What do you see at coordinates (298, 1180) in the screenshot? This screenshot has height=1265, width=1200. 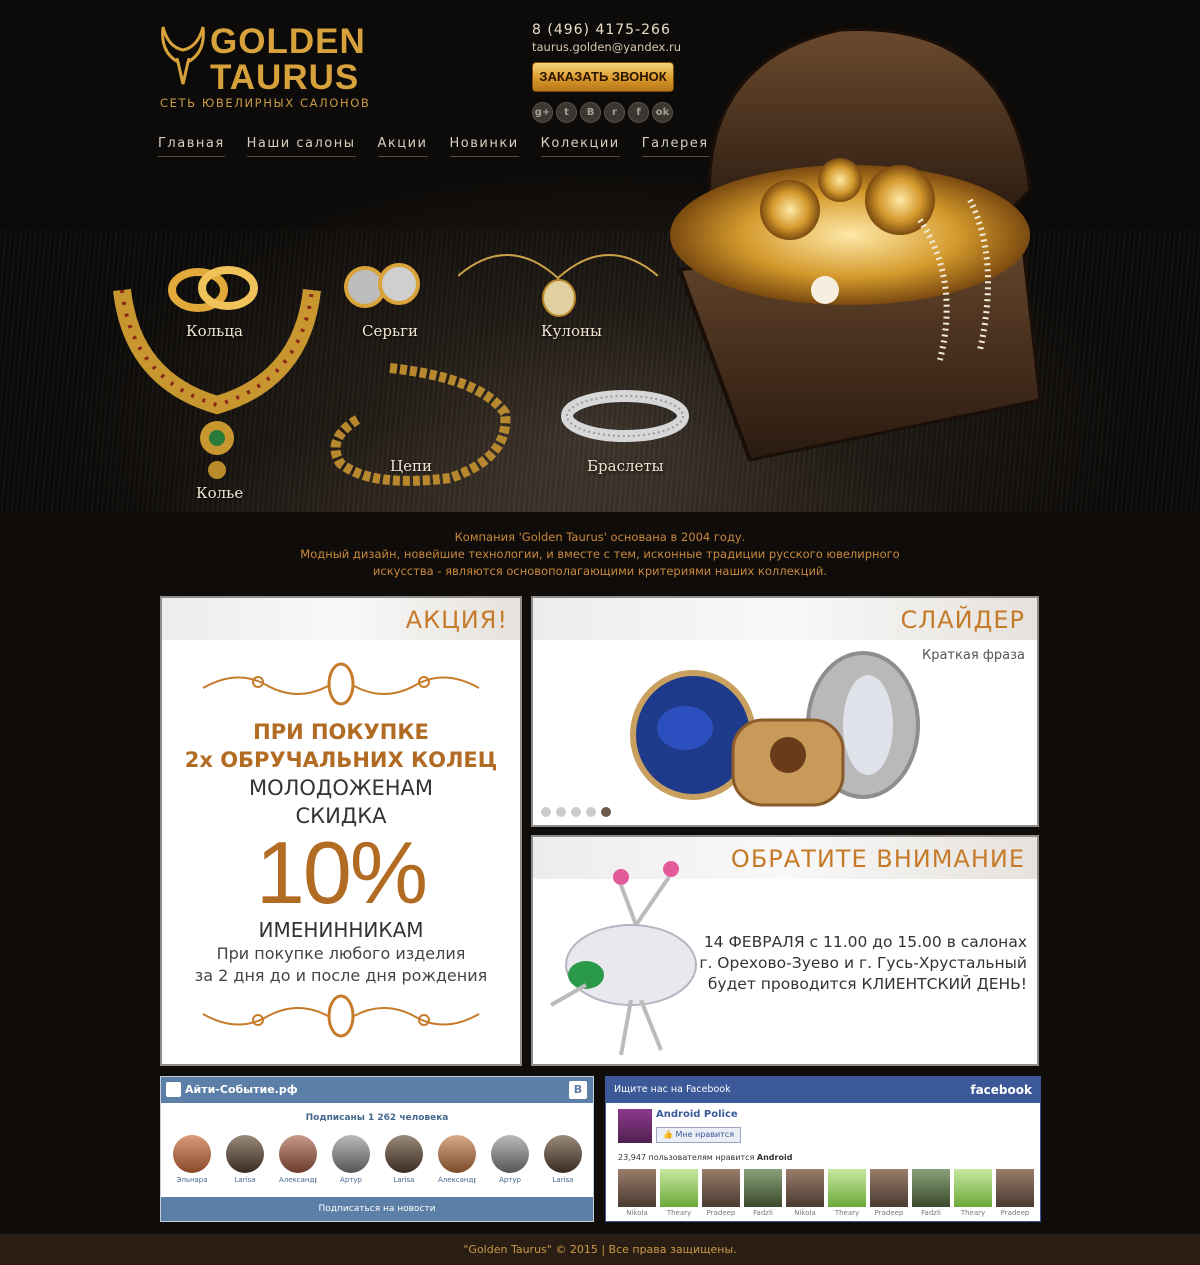 I see `member-name: Александра` at bounding box center [298, 1180].